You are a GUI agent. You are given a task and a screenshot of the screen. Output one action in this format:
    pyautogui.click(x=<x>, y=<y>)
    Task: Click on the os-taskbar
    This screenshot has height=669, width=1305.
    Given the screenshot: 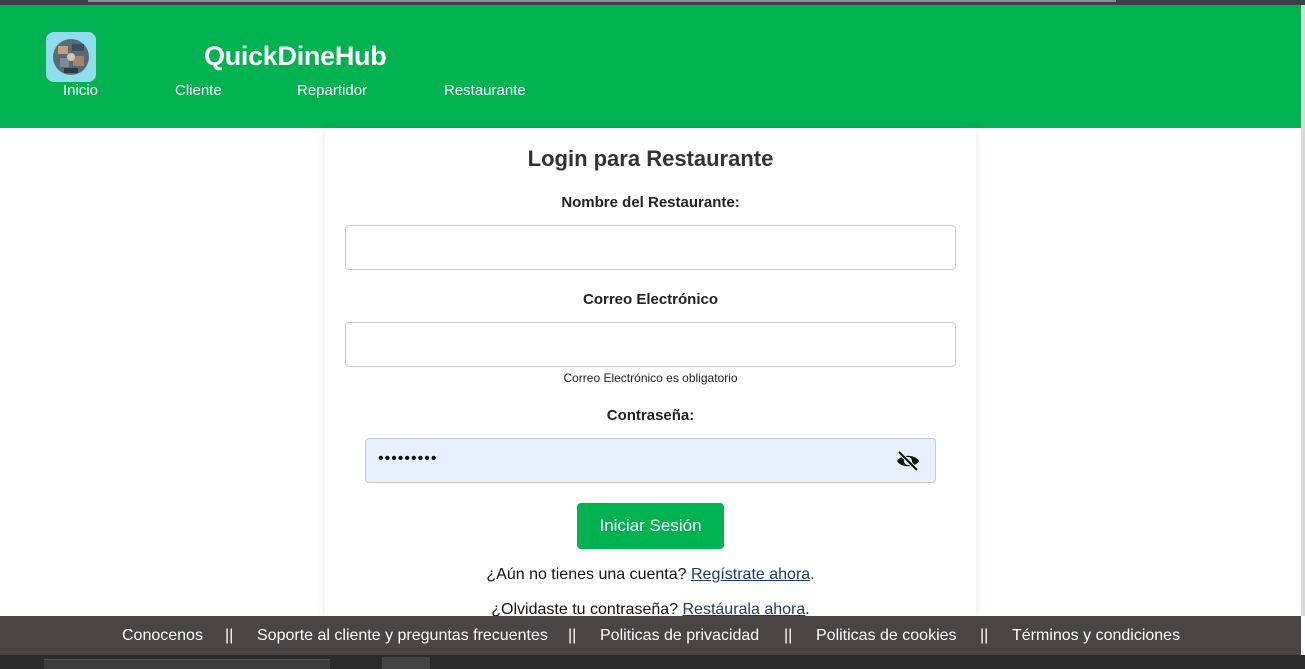 What is the action you would take?
    pyautogui.click(x=652, y=662)
    